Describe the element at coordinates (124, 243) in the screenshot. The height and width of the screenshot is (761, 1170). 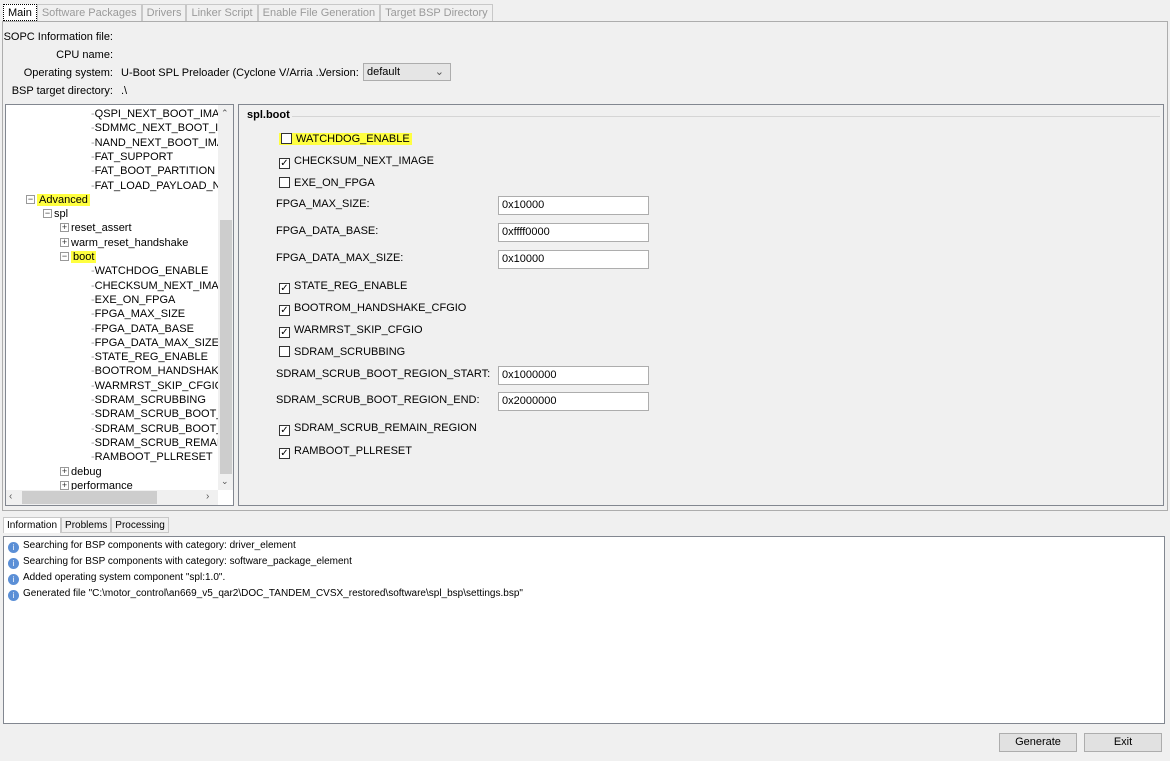
I see `tree-item: + warm_reset_handshake` at that location.